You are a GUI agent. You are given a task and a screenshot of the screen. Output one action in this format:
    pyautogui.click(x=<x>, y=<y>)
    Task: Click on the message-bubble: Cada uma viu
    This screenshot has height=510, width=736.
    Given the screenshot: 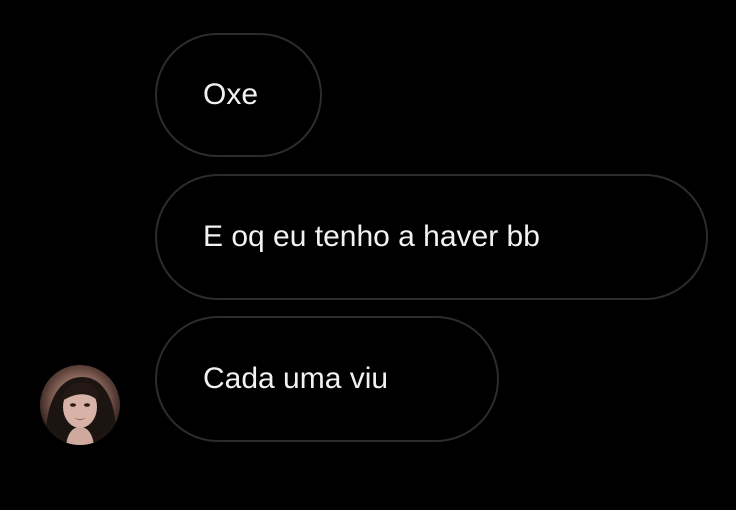 What is the action you would take?
    pyautogui.click(x=327, y=379)
    